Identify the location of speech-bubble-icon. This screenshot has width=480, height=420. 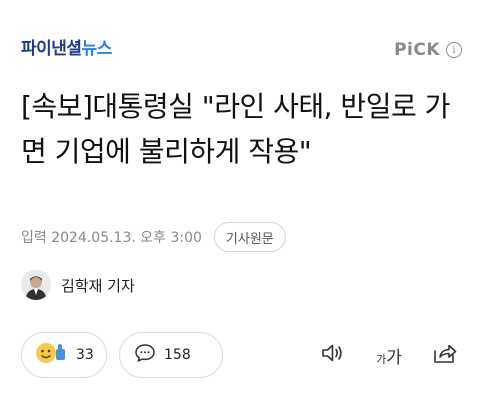
(145, 355).